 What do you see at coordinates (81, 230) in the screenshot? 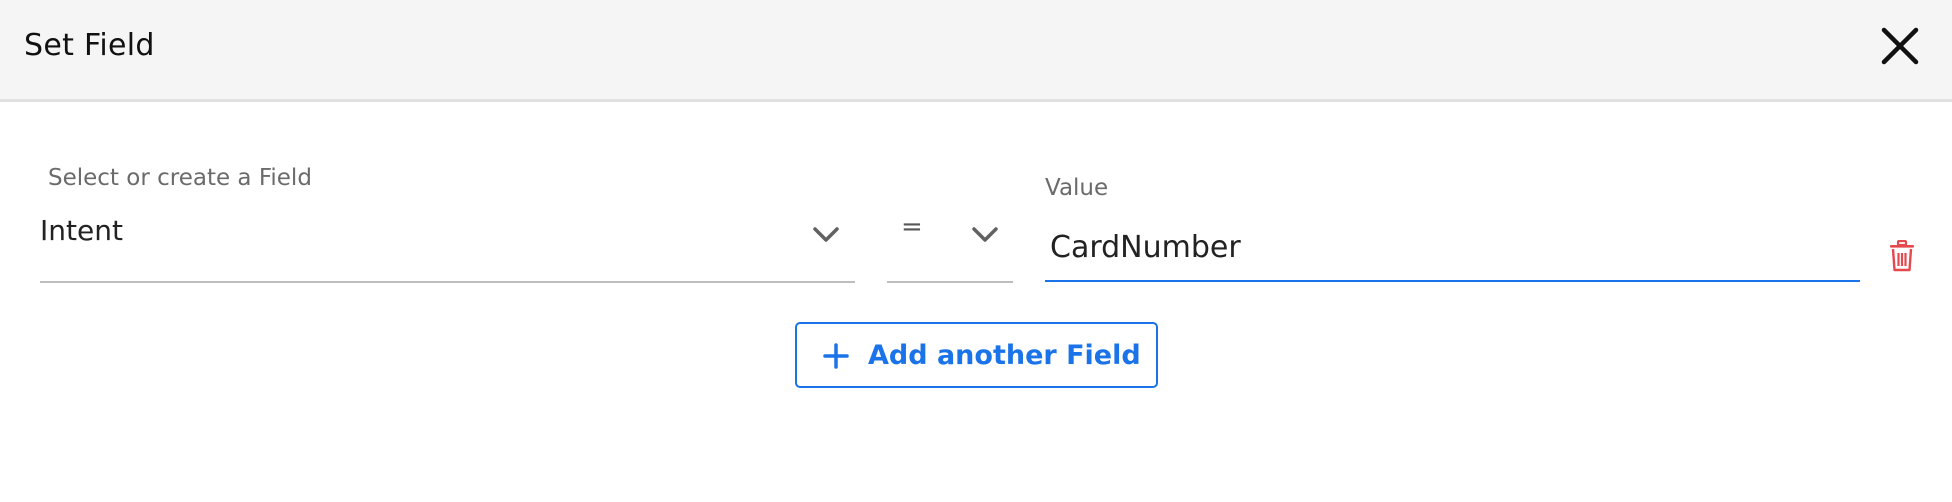
I see `field-select-value: Intent` at bounding box center [81, 230].